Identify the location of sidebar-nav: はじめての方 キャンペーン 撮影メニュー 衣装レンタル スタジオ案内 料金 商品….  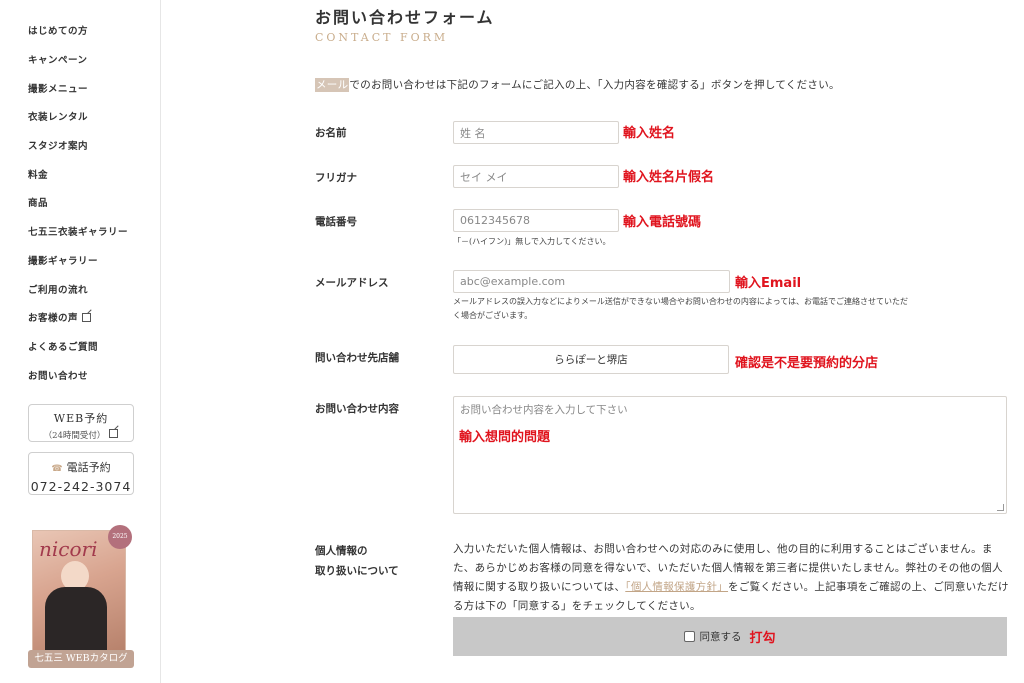
(78, 202).